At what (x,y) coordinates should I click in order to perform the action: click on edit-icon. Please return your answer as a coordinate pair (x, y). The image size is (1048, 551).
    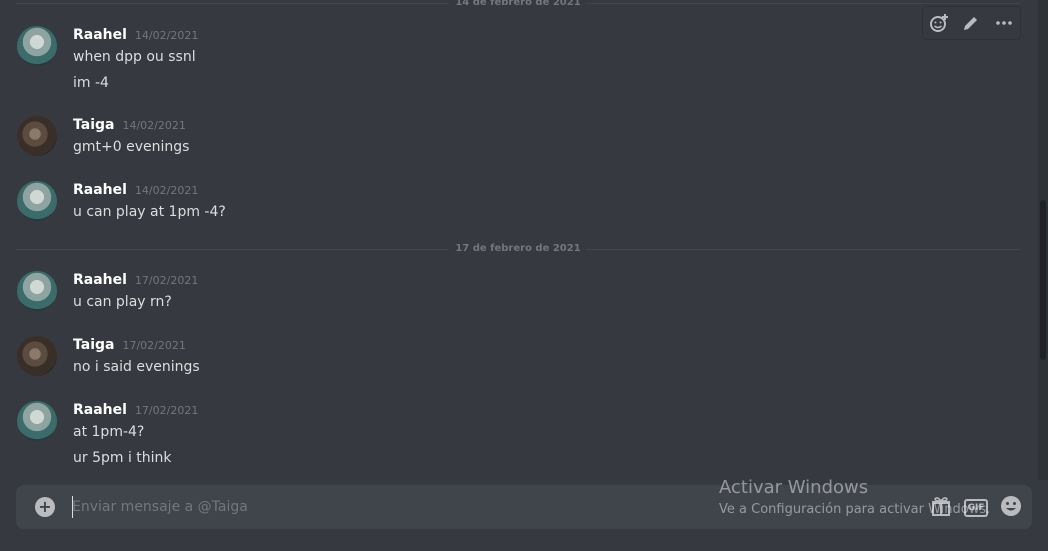
    Looking at the image, I should click on (971, 23).